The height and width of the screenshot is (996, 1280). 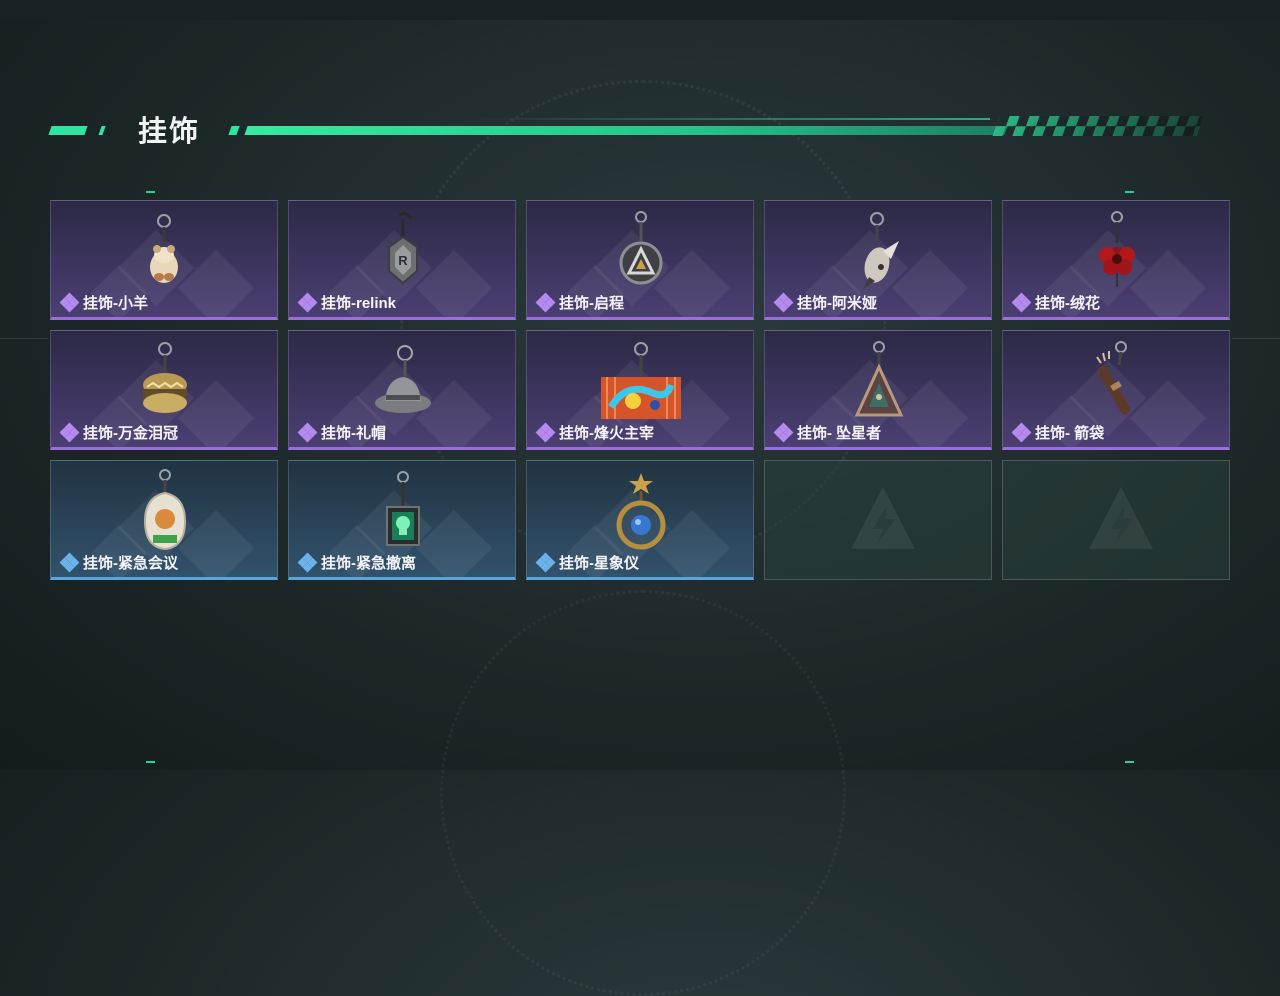 I want to click on charm-card: 挂饰-万金泪冠, so click(x=164, y=390).